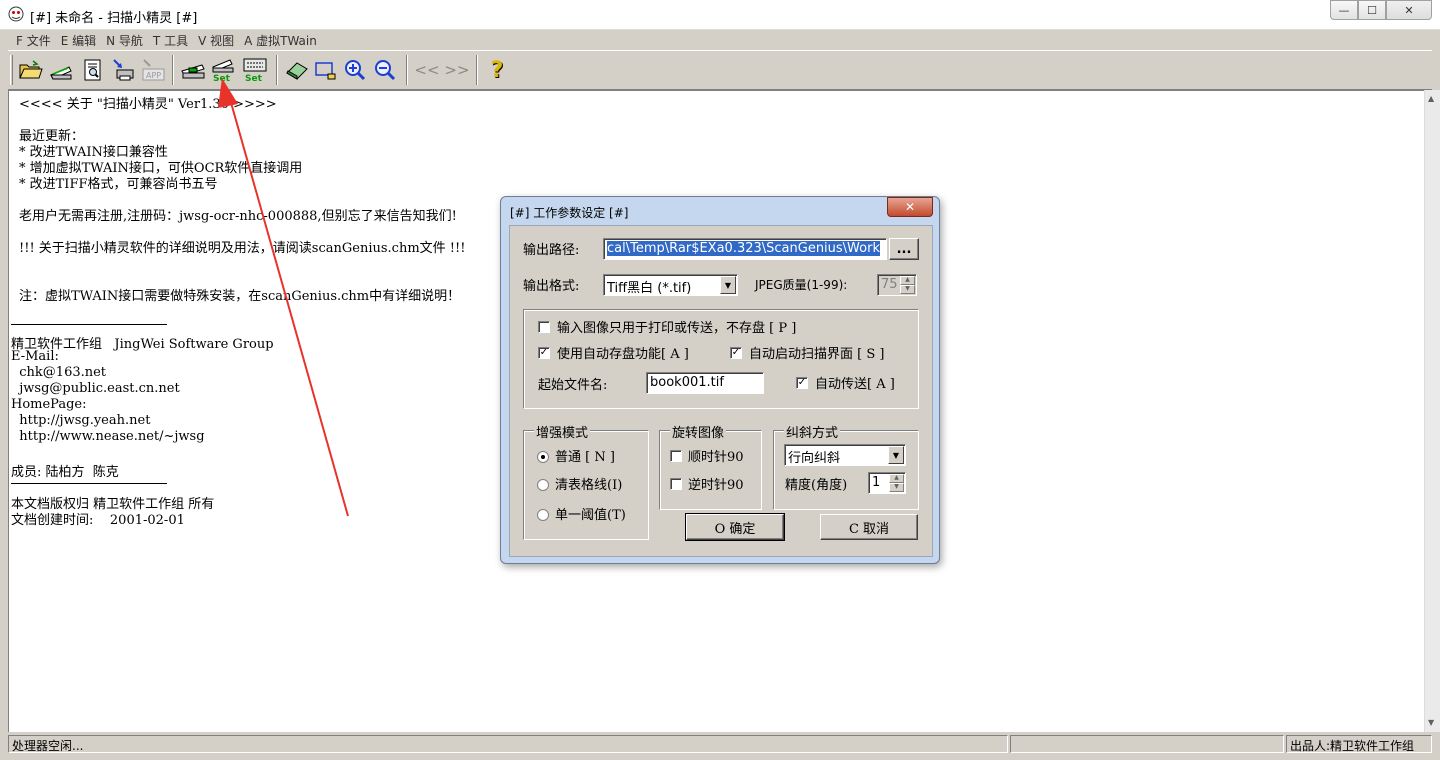  I want to click on menubar: F 文件 E 编辑 N 导航 T 工具 V 视图 A 虚拟TWain, so click(720, 40).